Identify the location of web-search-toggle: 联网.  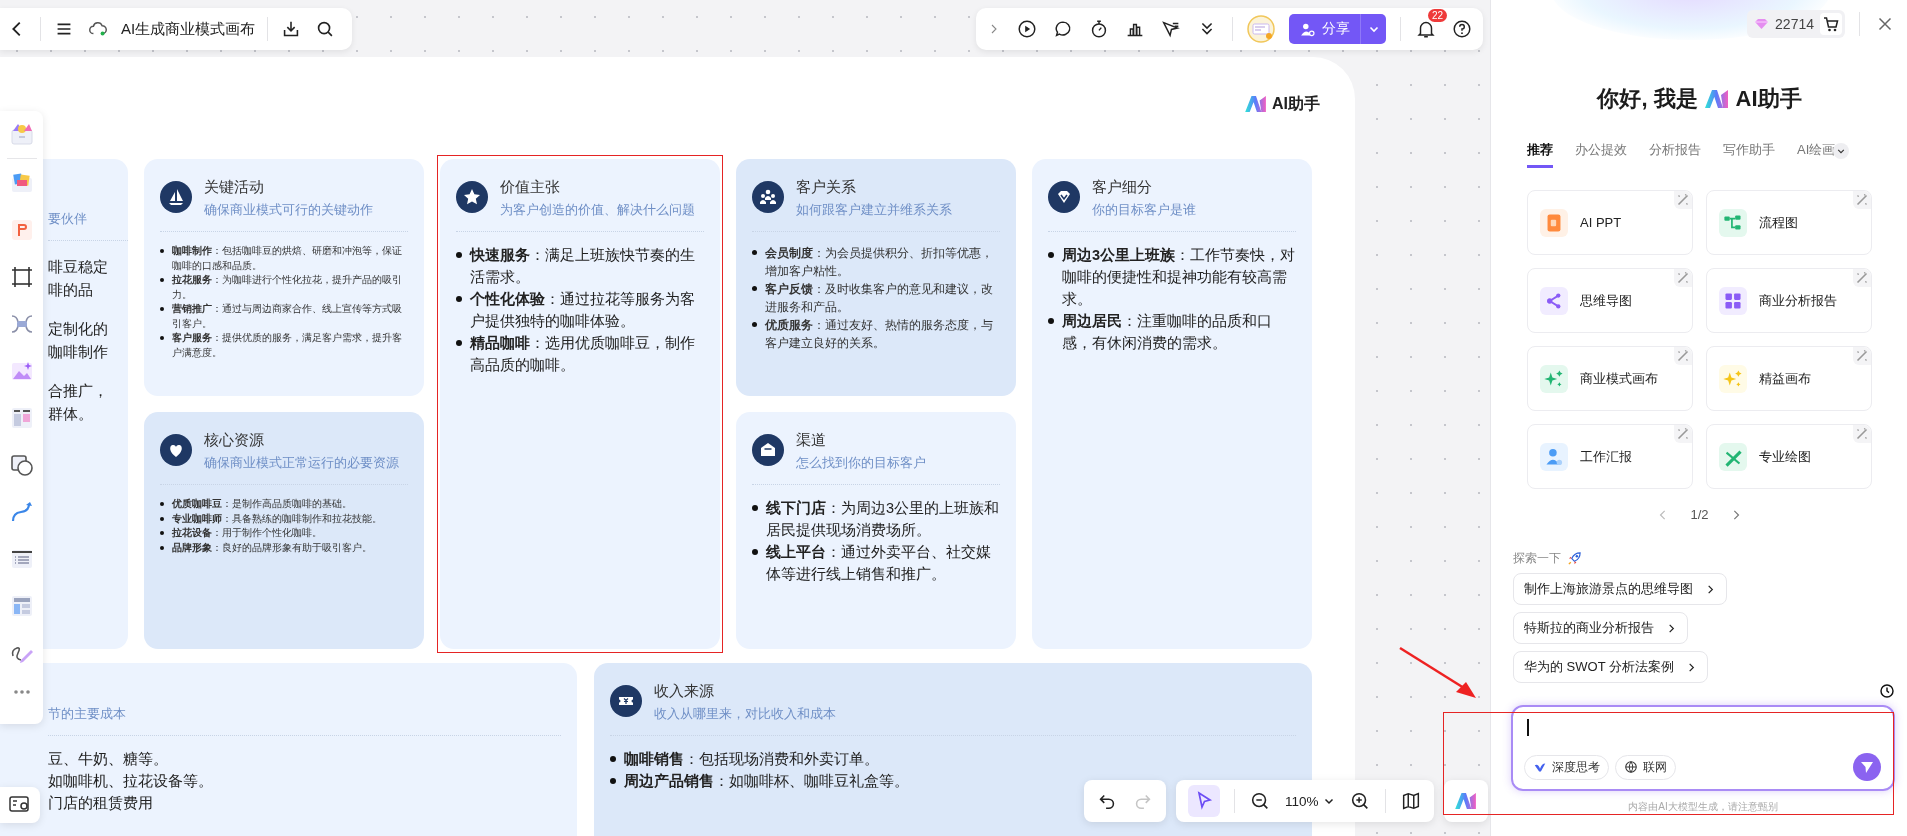
(1645, 767).